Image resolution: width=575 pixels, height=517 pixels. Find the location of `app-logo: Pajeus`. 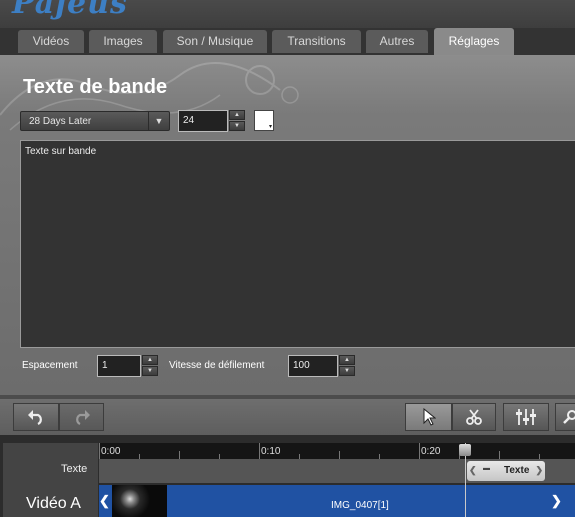

app-logo: Pajeus is located at coordinates (70, 10).